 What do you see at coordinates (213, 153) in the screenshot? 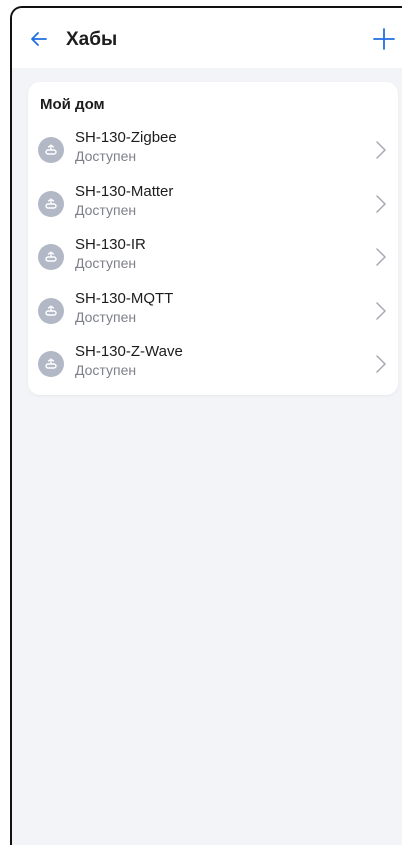
I see `hub-list-item: SH-130-Zigbee Доступен` at bounding box center [213, 153].